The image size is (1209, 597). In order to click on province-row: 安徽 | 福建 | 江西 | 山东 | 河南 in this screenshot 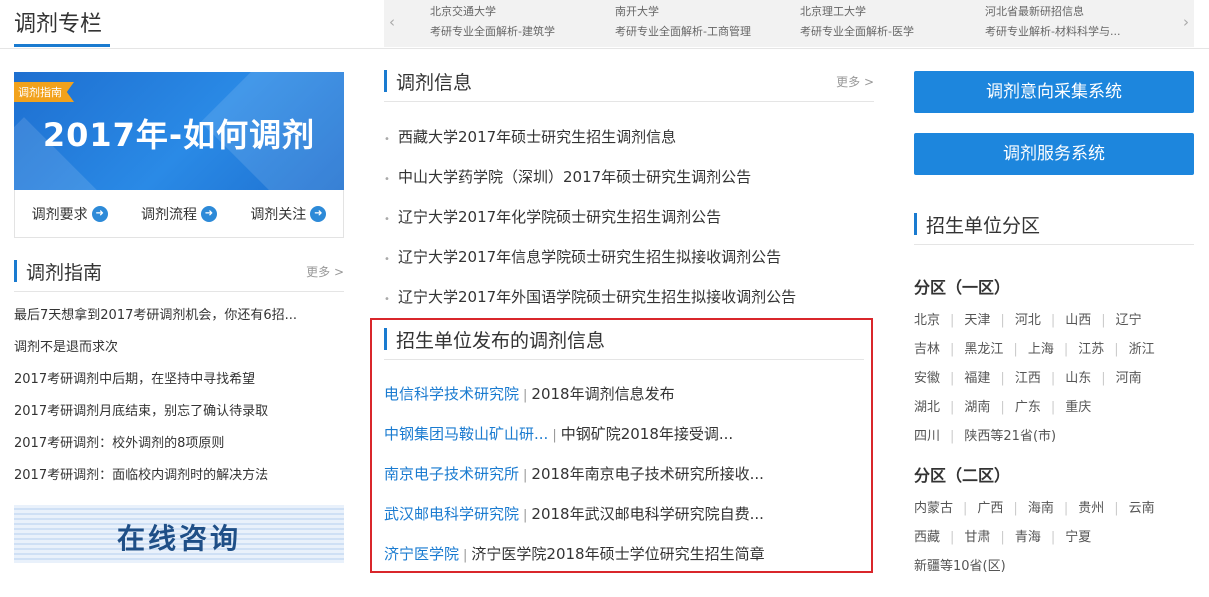, I will do `click(1054, 376)`.